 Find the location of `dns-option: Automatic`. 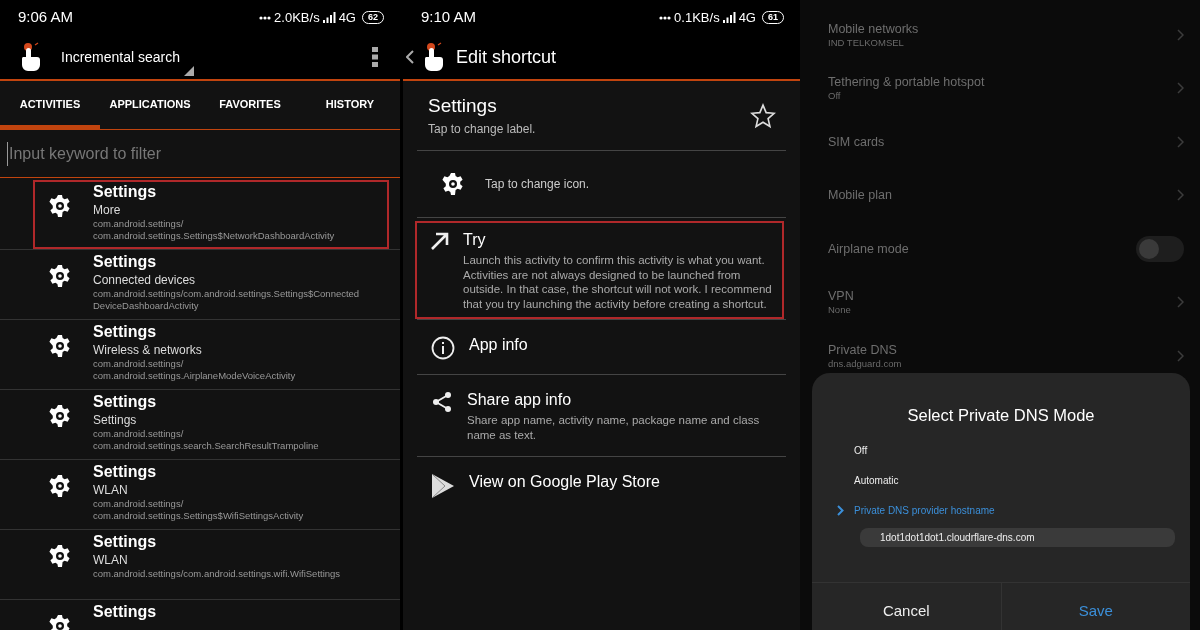

dns-option: Automatic is located at coordinates (1001, 480).